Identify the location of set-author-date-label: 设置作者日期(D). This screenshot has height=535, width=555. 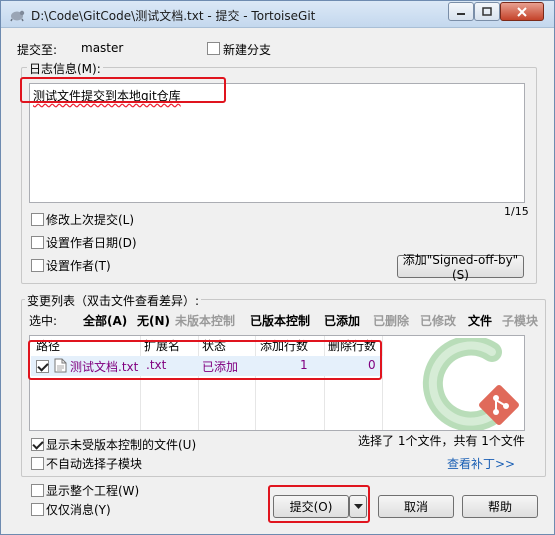
(91, 243).